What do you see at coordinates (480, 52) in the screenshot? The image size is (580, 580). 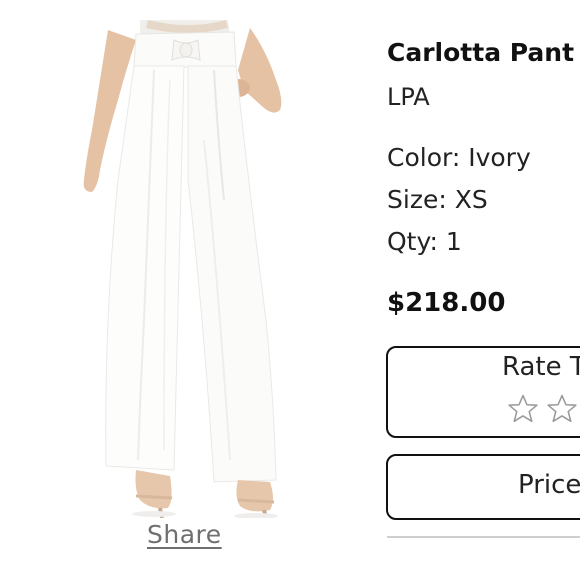 I see `product-name: Carlotta Pant` at bounding box center [480, 52].